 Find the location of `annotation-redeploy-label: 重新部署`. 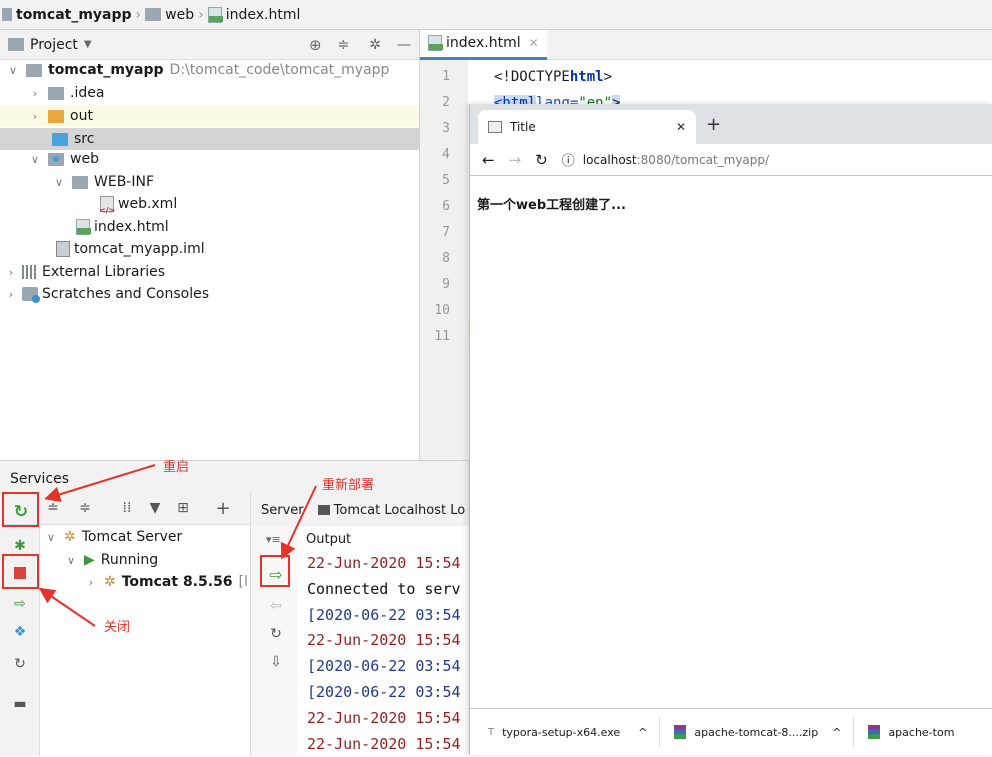

annotation-redeploy-label: 重新部署 is located at coordinates (348, 485).